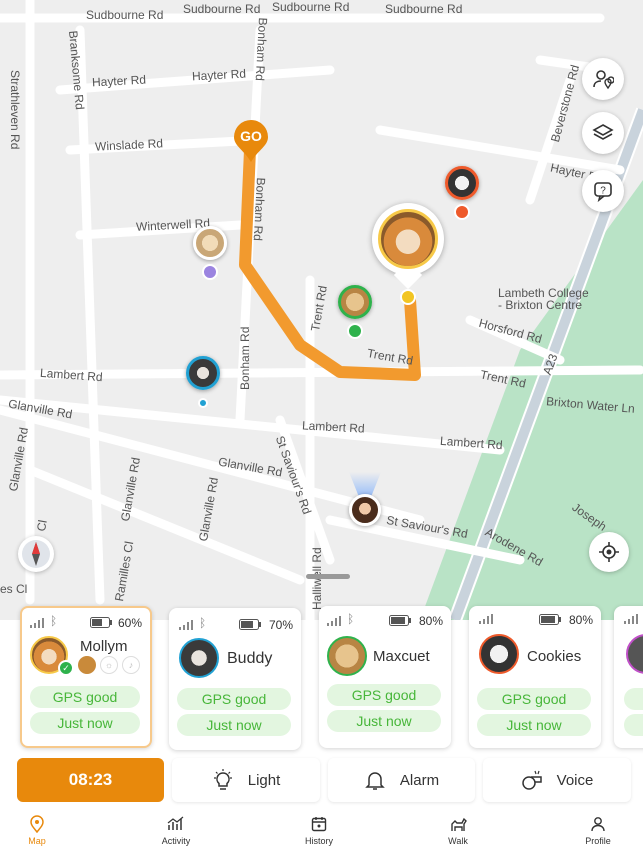 This screenshot has height=858, width=643. I want to click on calendar-icon, so click(319, 824).